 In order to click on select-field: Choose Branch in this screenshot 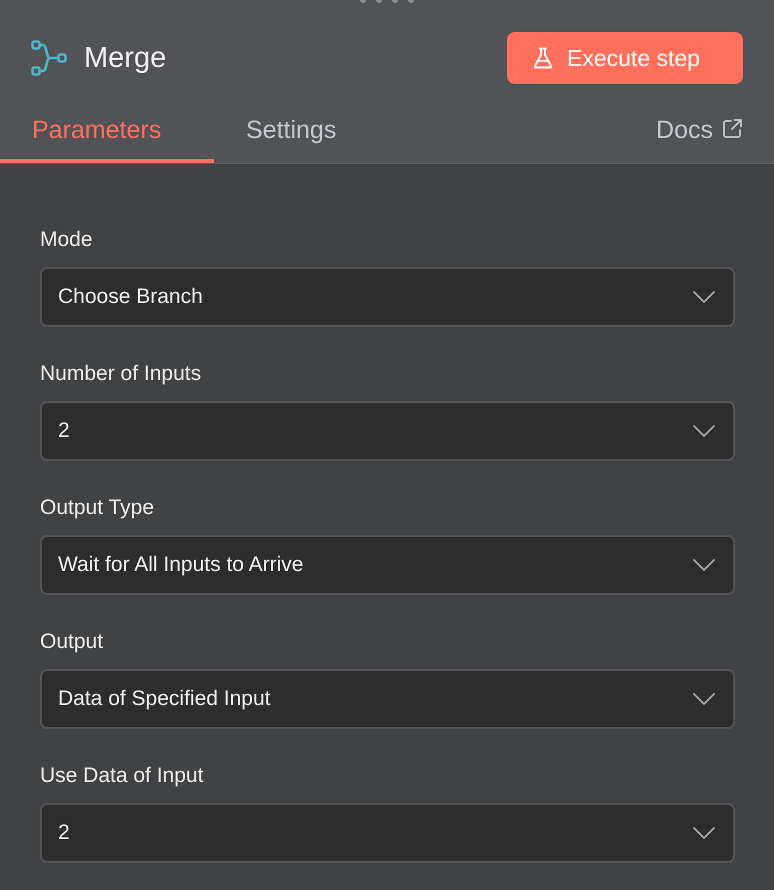, I will do `click(387, 297)`.